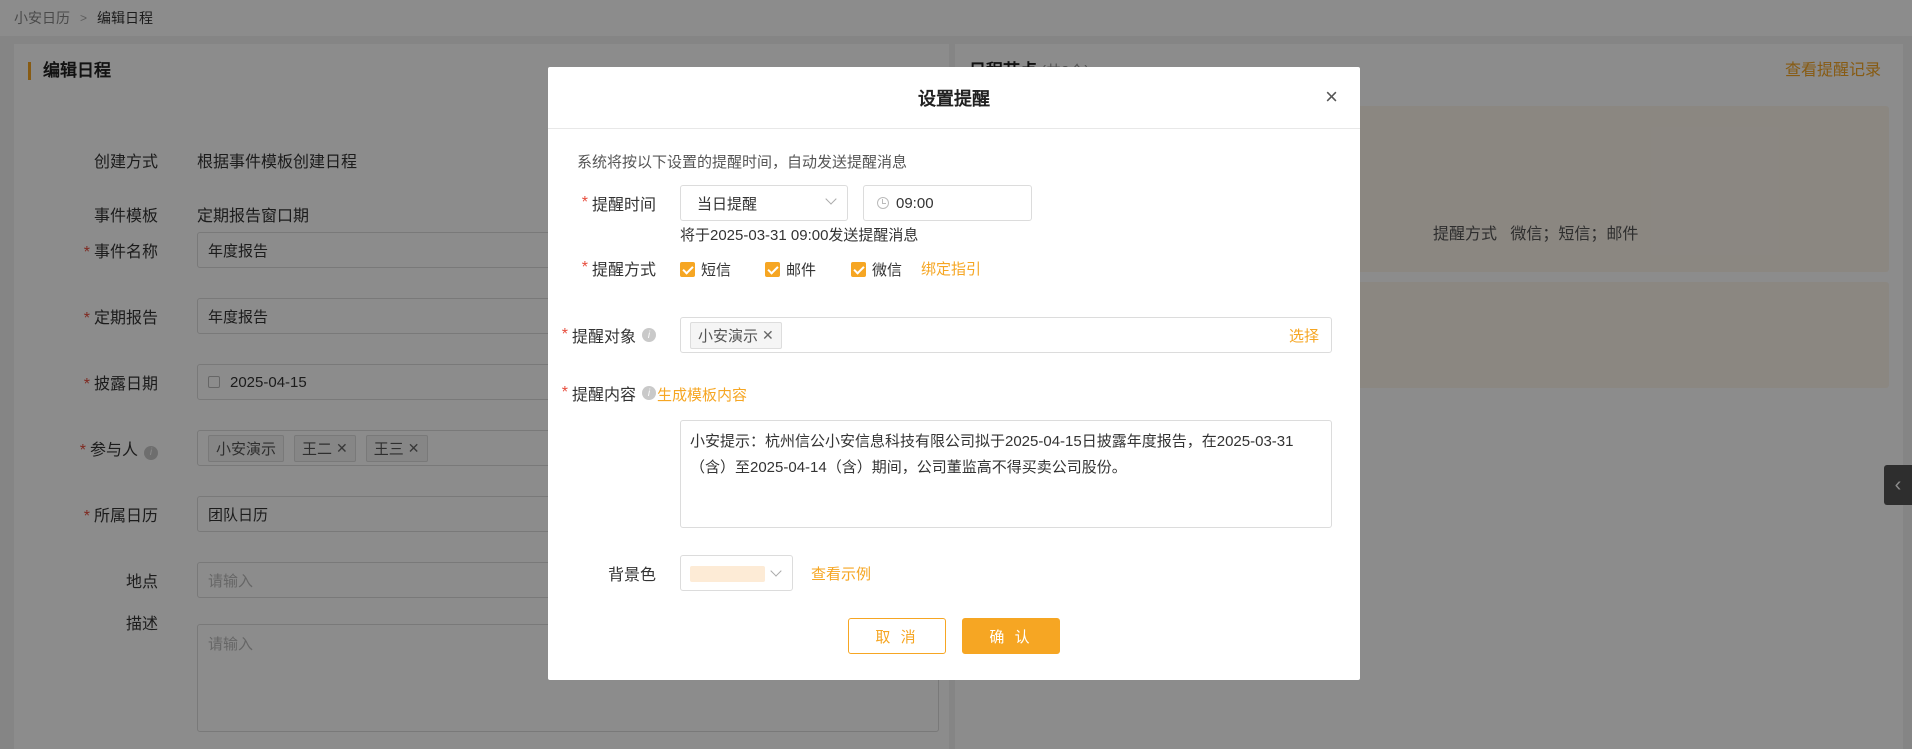 This screenshot has width=1912, height=749. What do you see at coordinates (727, 574) in the screenshot?
I see `color-swatch` at bounding box center [727, 574].